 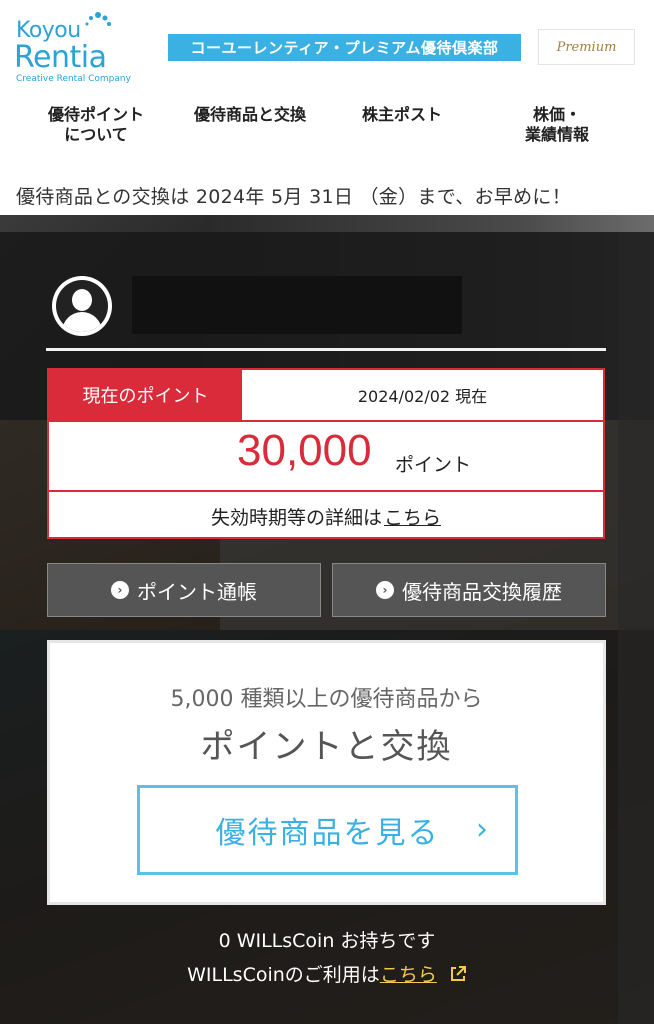 I want to click on view-products-button: 優待商品を見る ›, so click(x=327, y=830).